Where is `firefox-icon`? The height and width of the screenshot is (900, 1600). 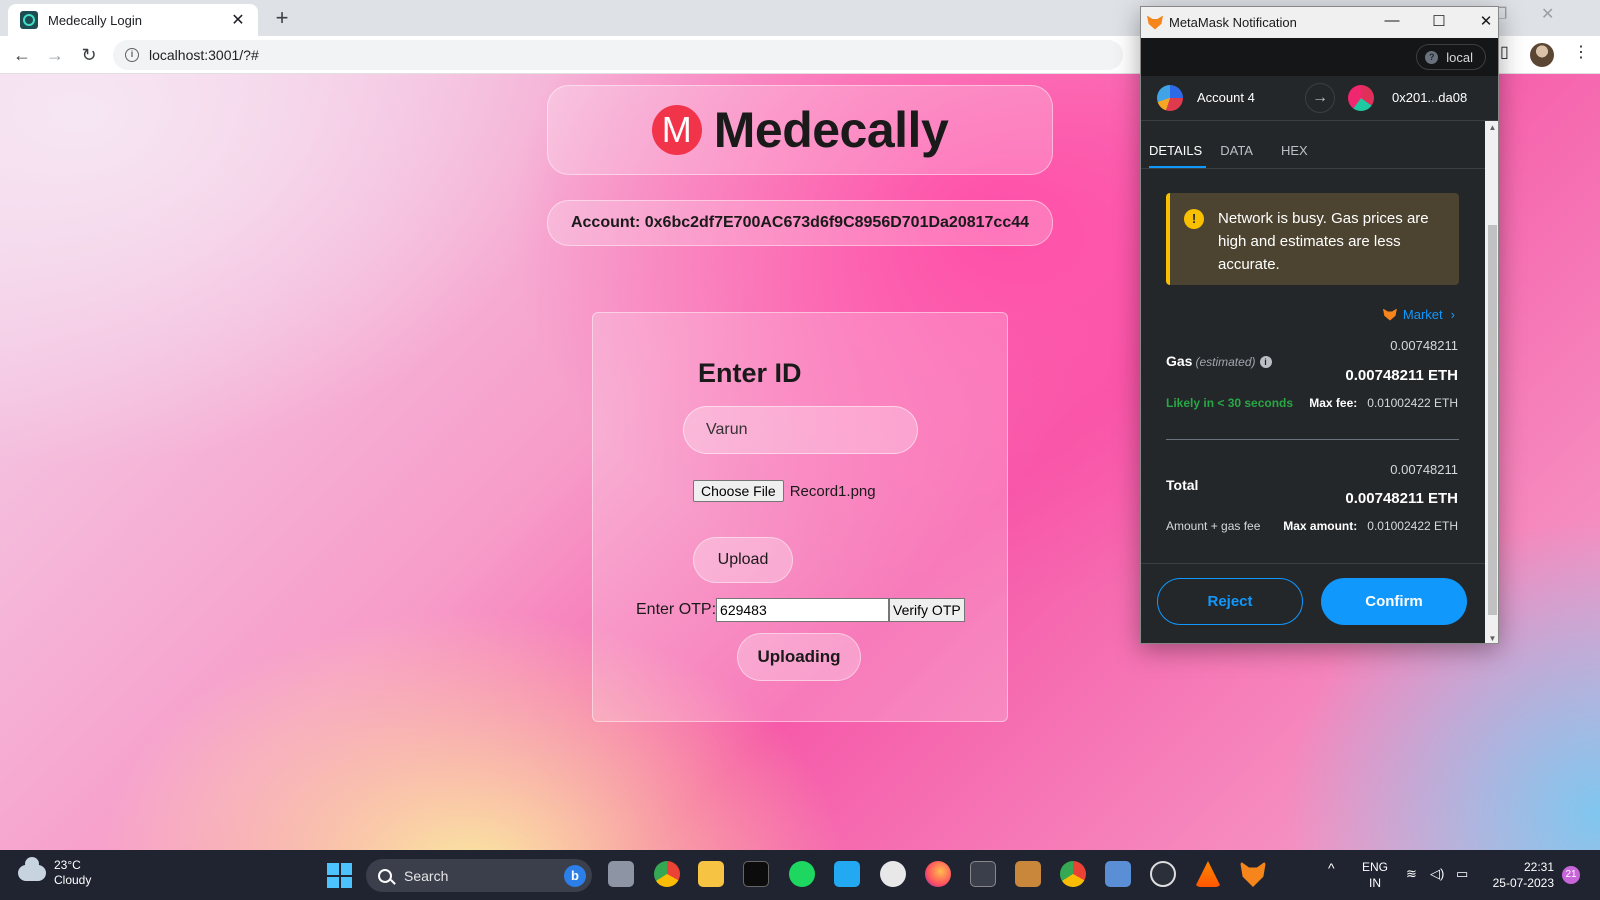
firefox-icon is located at coordinates (938, 874).